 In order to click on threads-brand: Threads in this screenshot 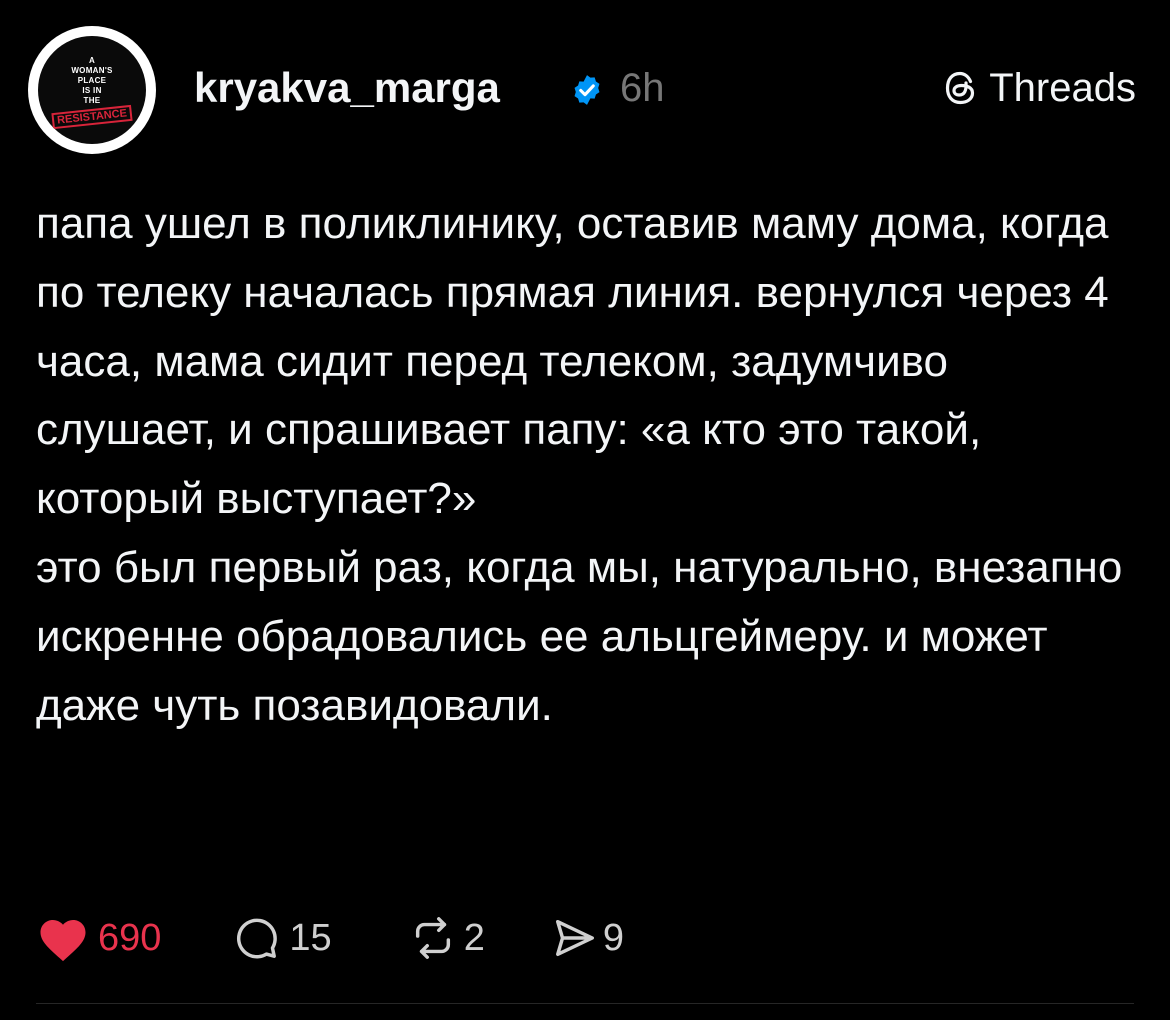, I will do `click(1038, 88)`.